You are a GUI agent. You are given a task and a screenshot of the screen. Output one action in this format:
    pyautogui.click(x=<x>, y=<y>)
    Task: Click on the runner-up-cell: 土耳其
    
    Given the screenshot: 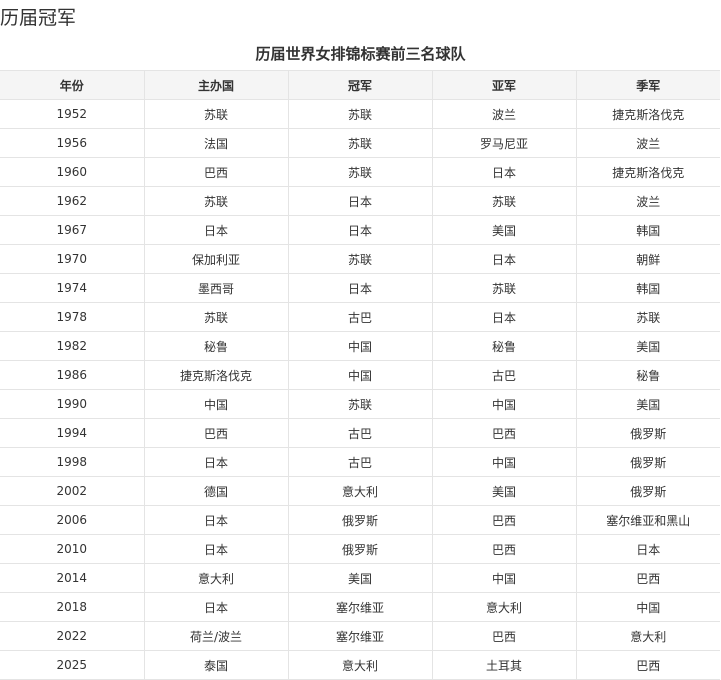 What is the action you would take?
    pyautogui.click(x=504, y=665)
    